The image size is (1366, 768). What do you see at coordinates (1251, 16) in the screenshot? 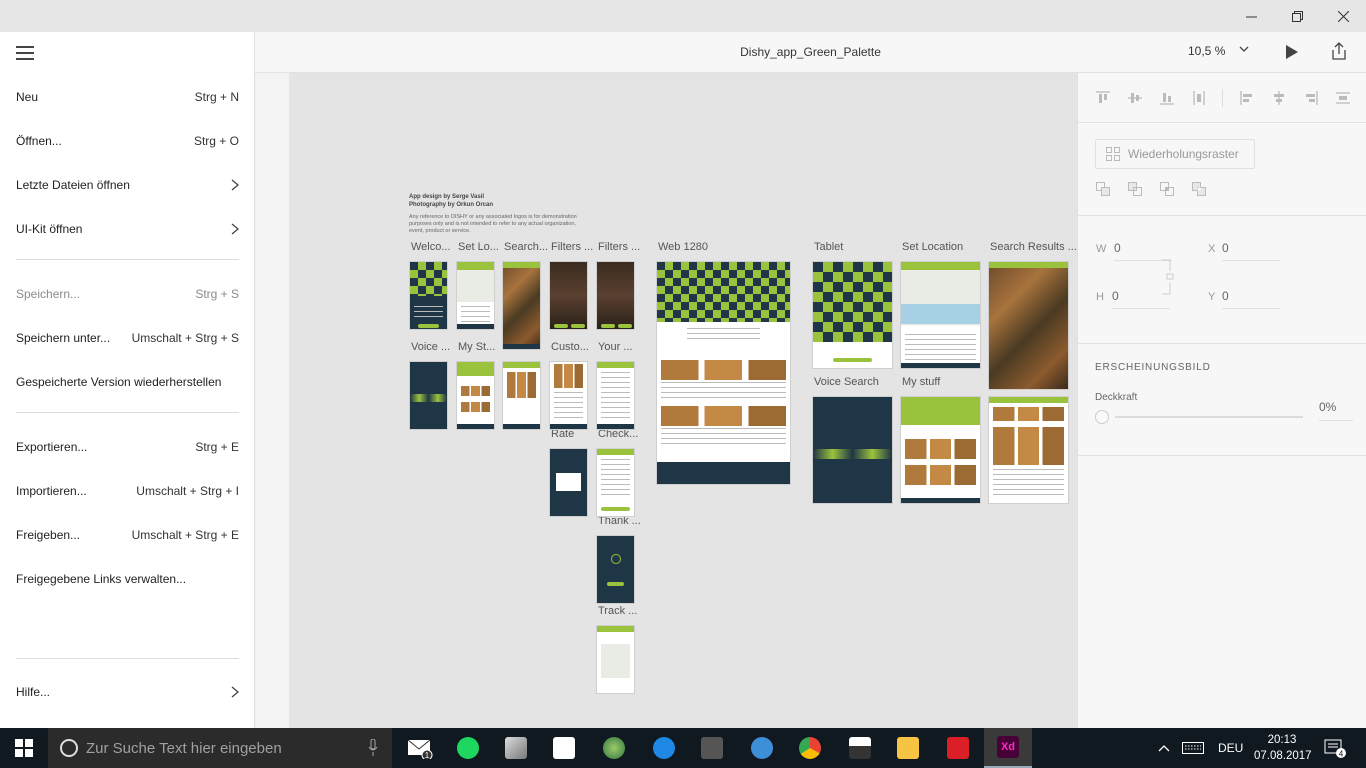
I see `minimize-button` at bounding box center [1251, 16].